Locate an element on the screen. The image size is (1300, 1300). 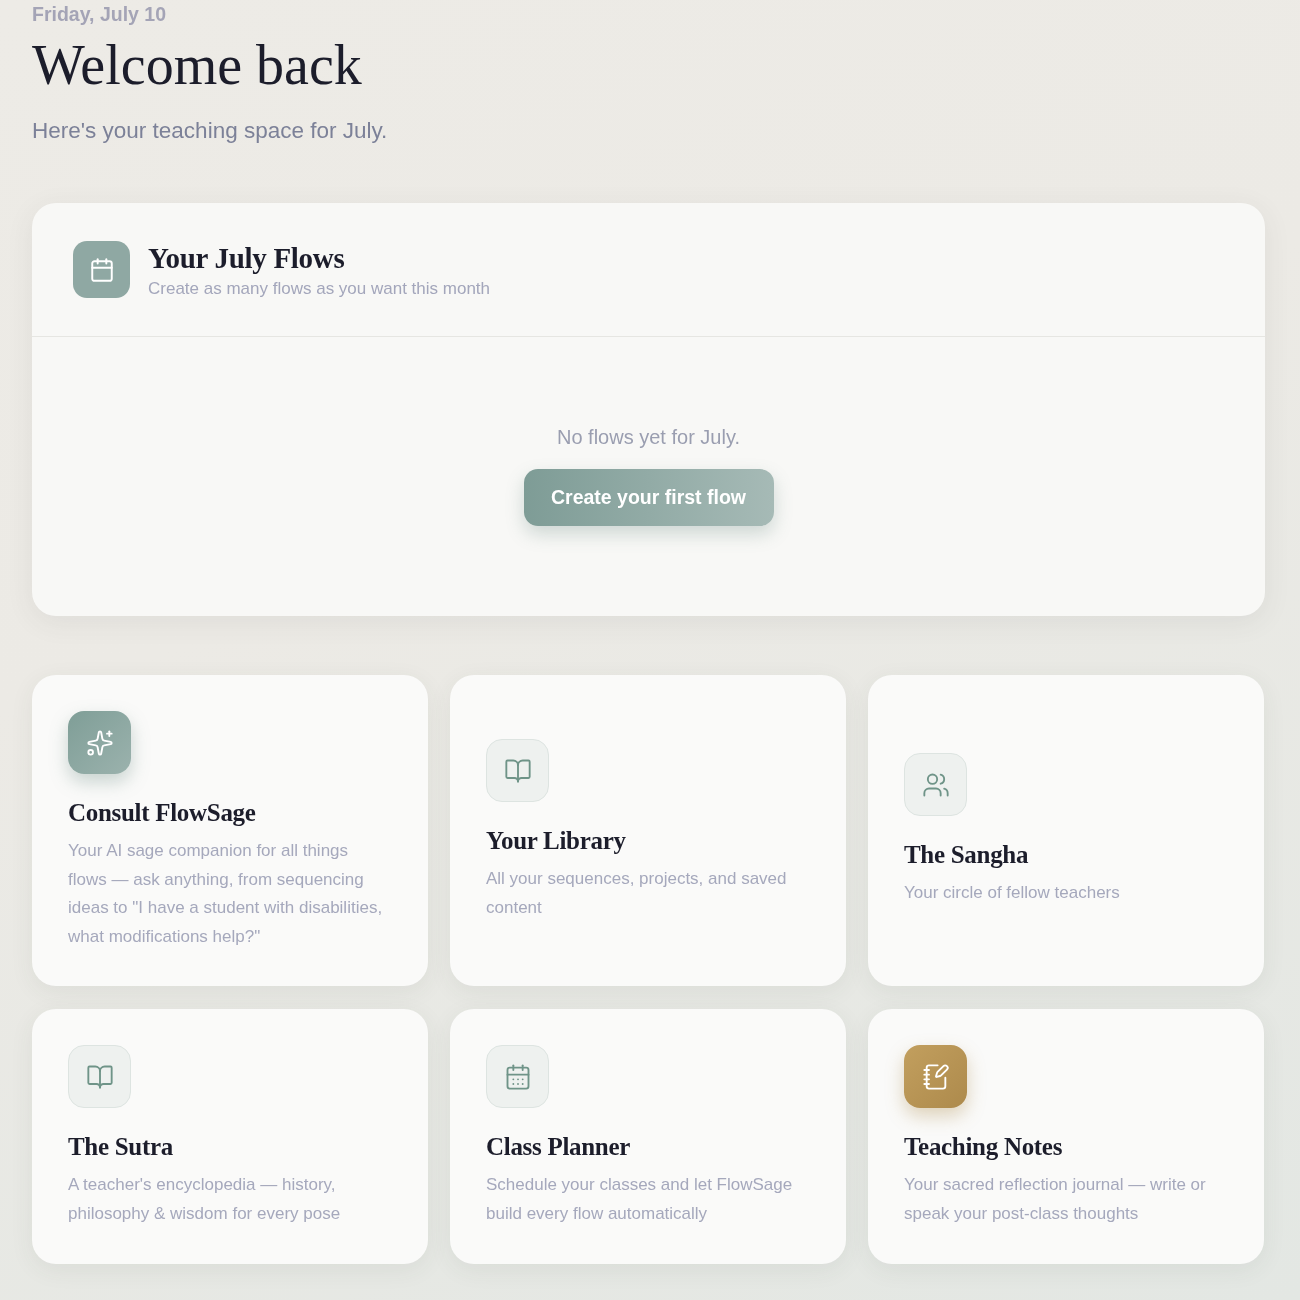
empty-message: No flows yet for July. is located at coordinates (648, 437).